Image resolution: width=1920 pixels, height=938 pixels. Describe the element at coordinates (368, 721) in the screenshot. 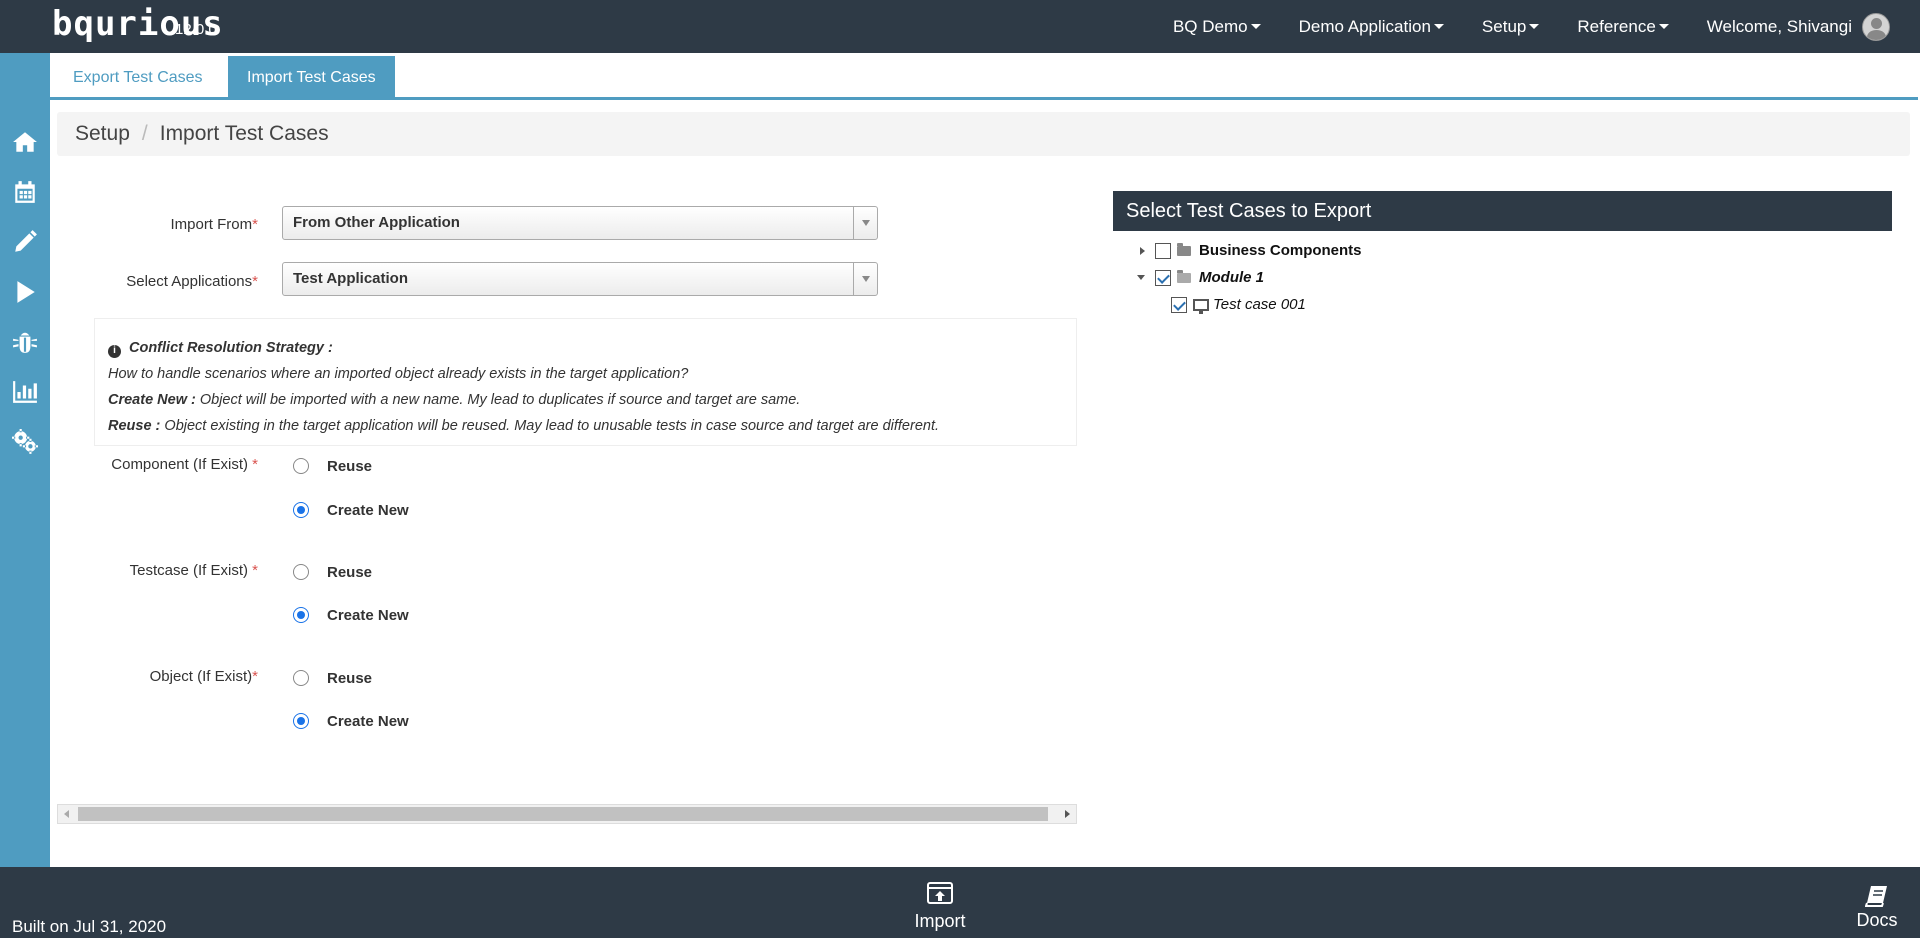

I see `object-create-new-label: Create New` at that location.